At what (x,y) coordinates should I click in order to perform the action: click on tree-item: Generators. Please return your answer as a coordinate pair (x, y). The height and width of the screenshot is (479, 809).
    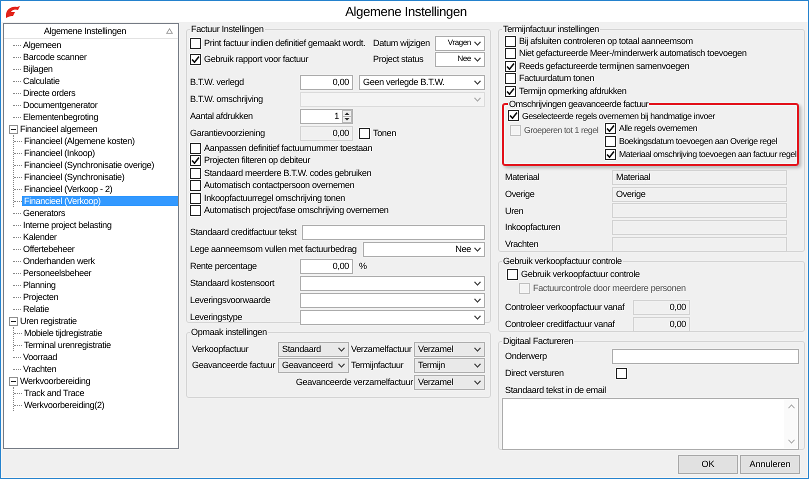
    Looking at the image, I should click on (99, 213).